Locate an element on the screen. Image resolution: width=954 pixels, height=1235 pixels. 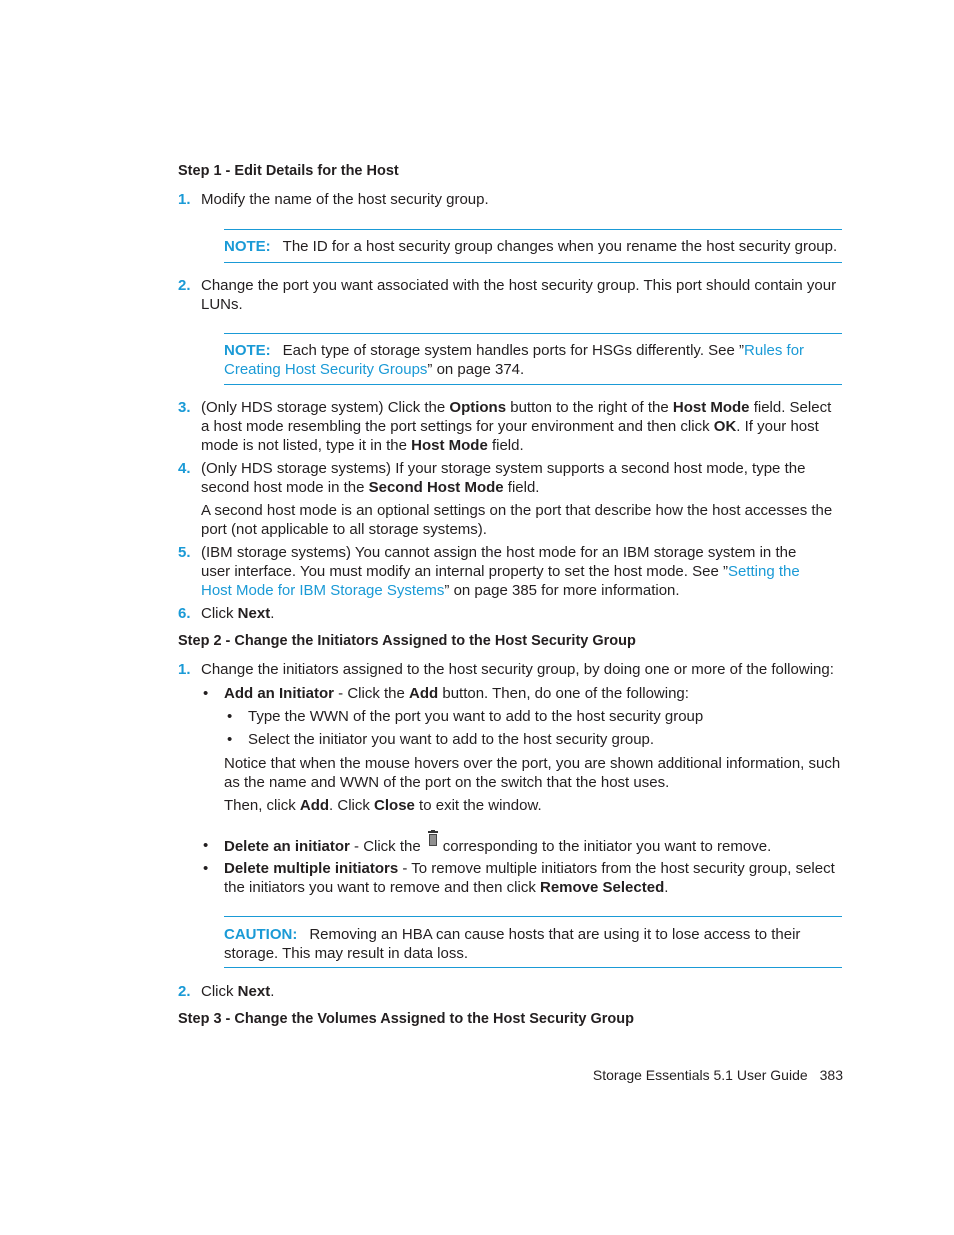
delete-text: Delete an initiator - Click the is located at coordinates (322, 846).